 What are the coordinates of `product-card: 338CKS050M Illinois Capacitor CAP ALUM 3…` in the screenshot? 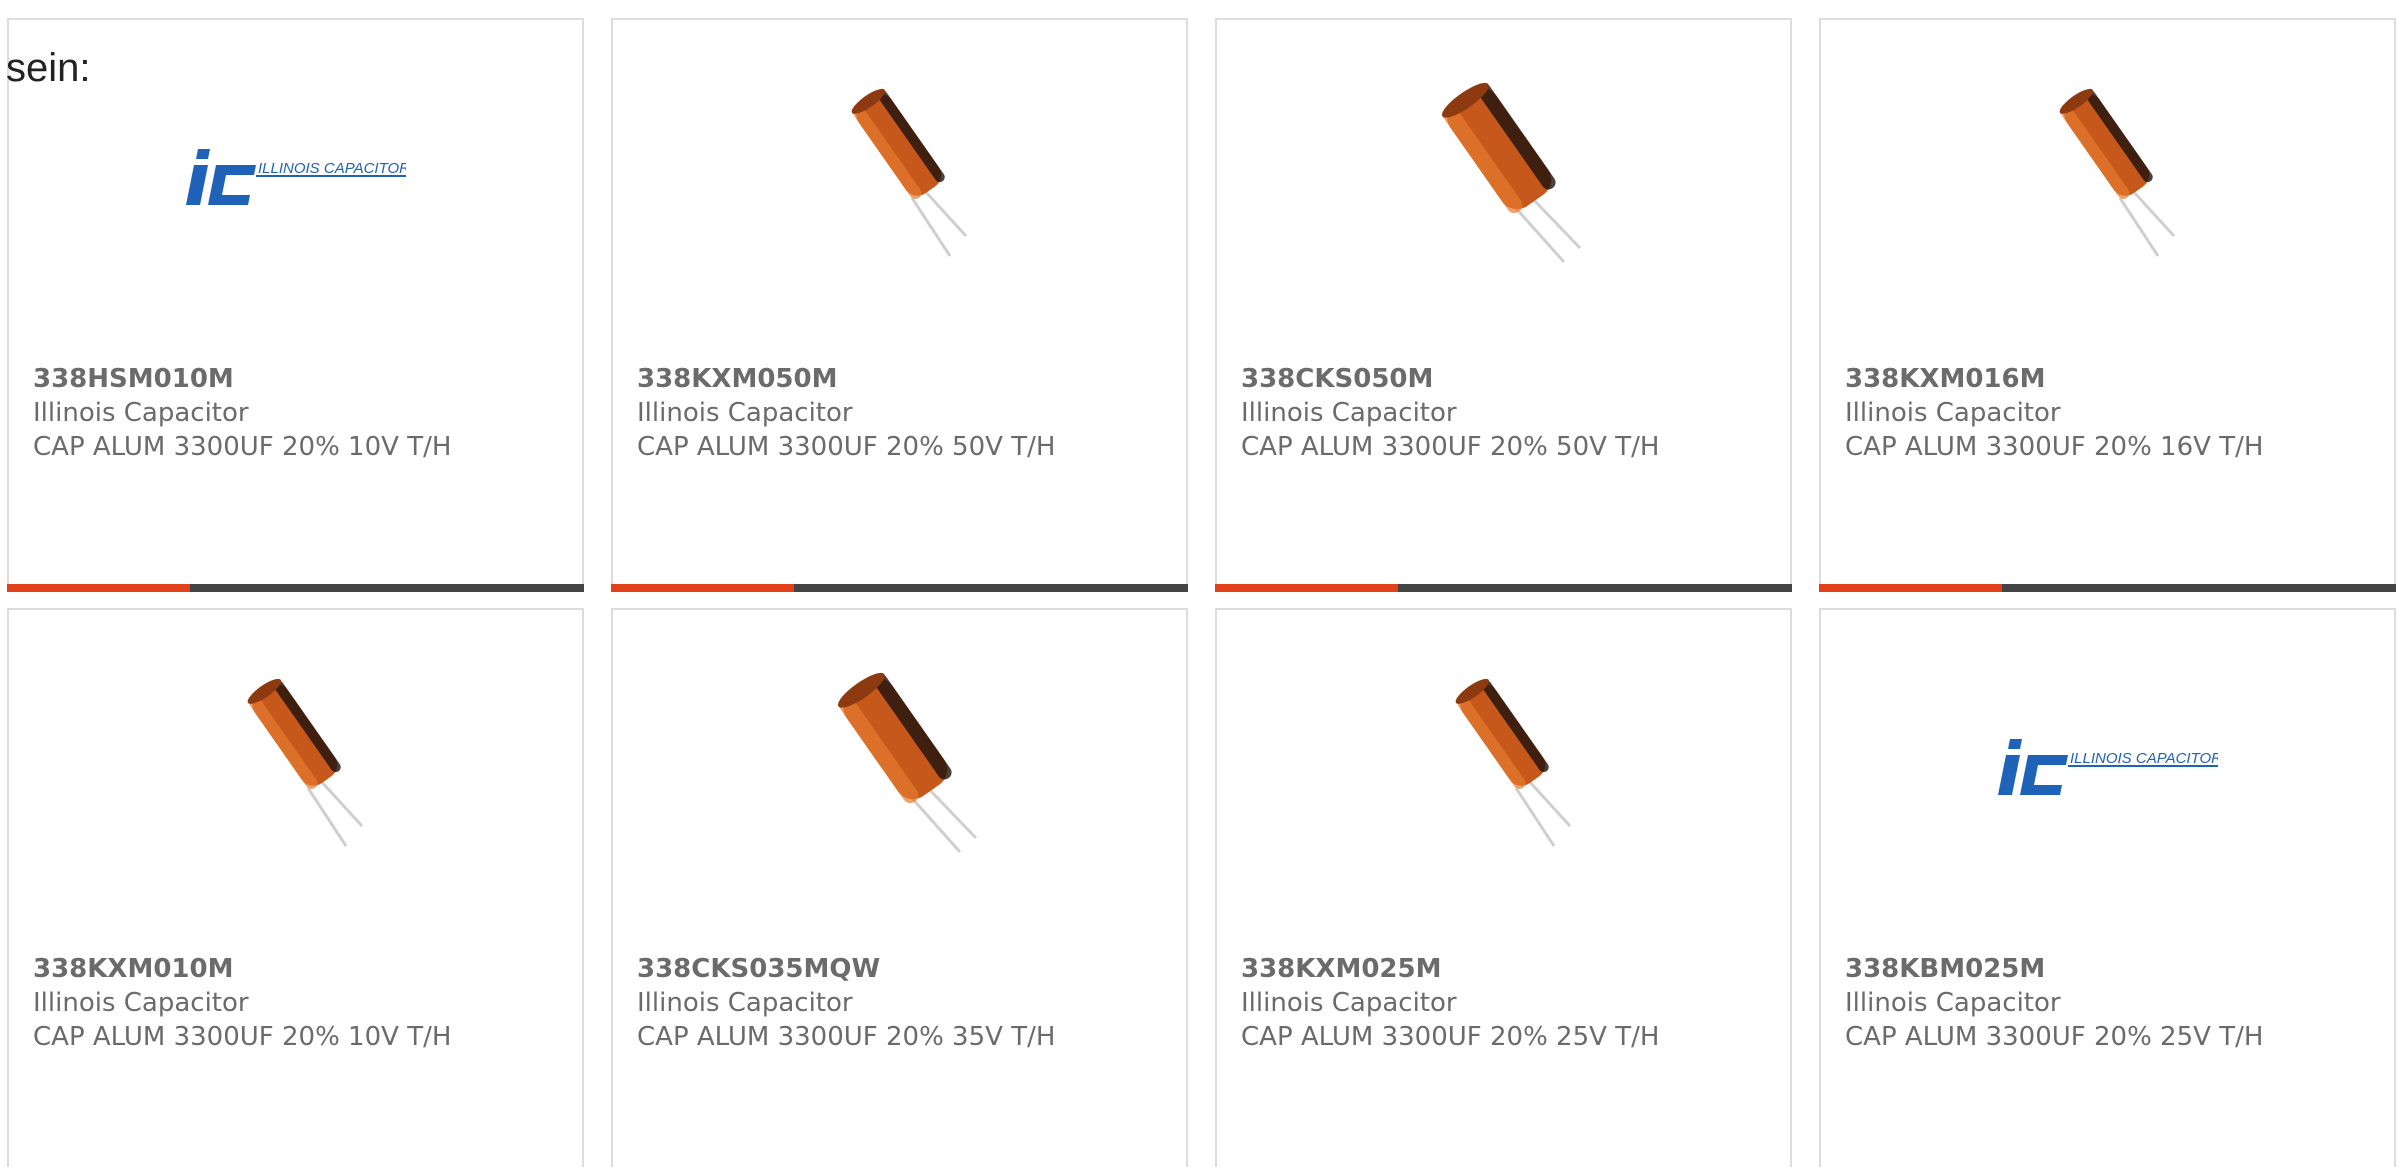 It's located at (1503, 305).